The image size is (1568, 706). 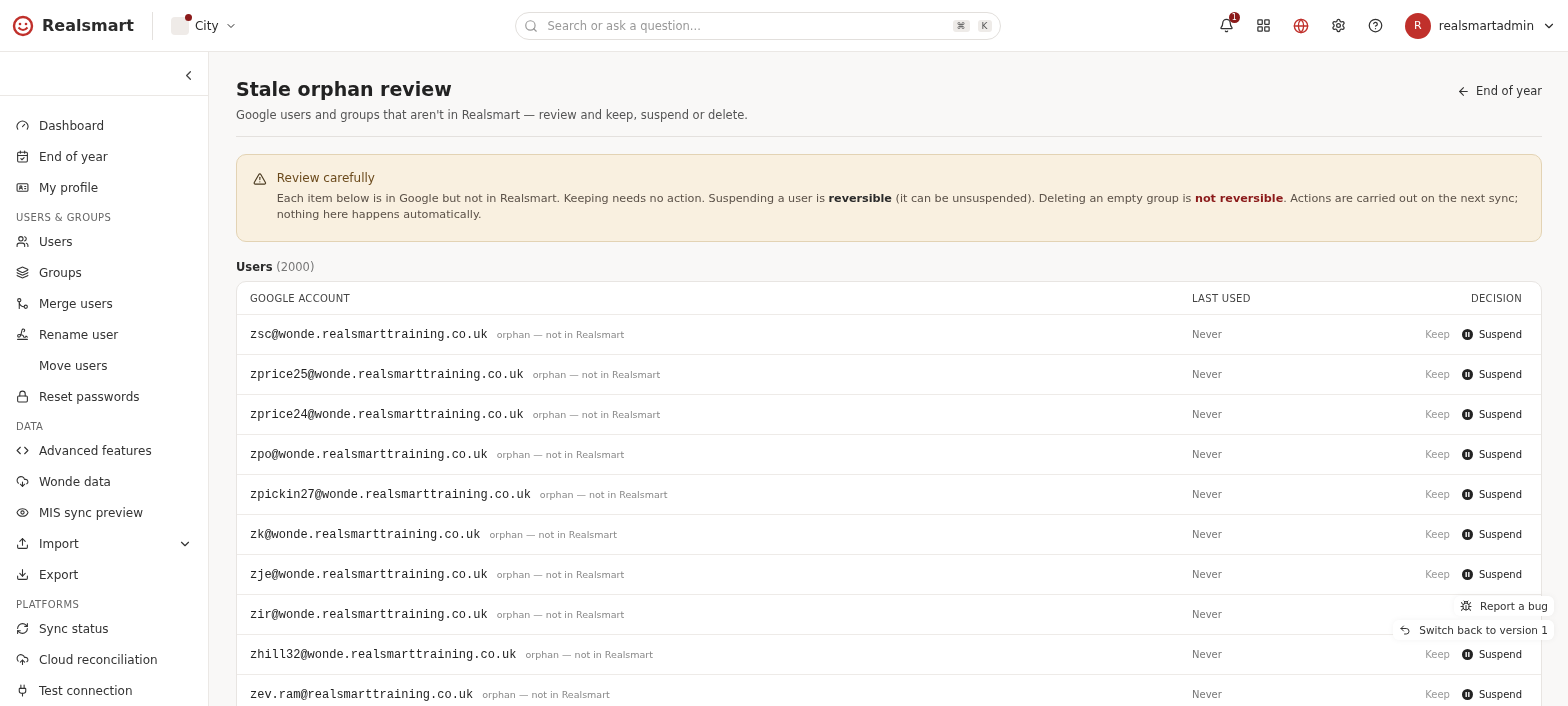 I want to click on settings-button, so click(x=1338, y=25).